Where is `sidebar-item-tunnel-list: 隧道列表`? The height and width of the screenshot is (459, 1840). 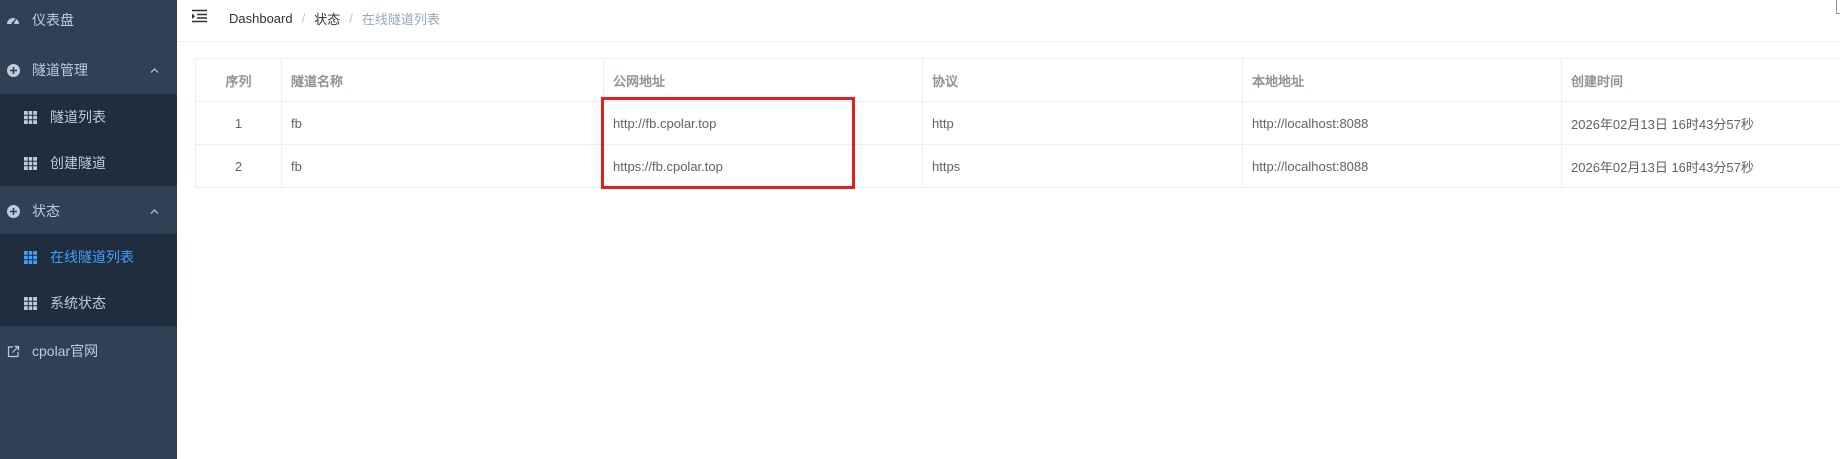 sidebar-item-tunnel-list: 隧道列表 is located at coordinates (88, 117).